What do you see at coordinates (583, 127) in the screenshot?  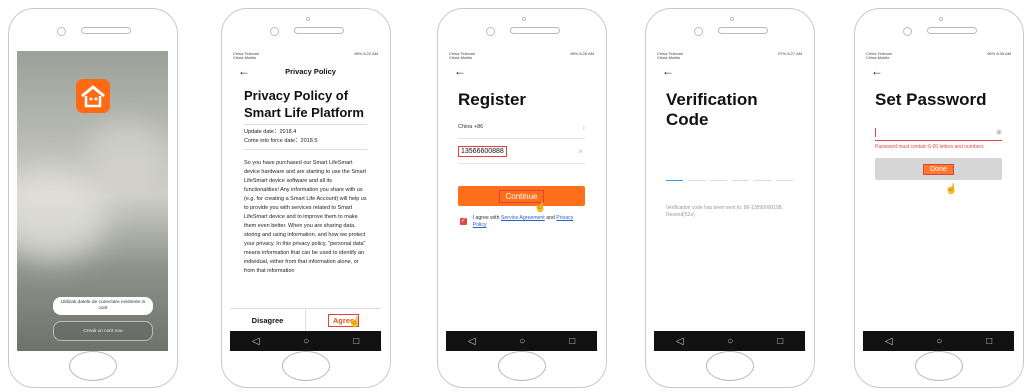 I see `chevron-right-icon: ›` at bounding box center [583, 127].